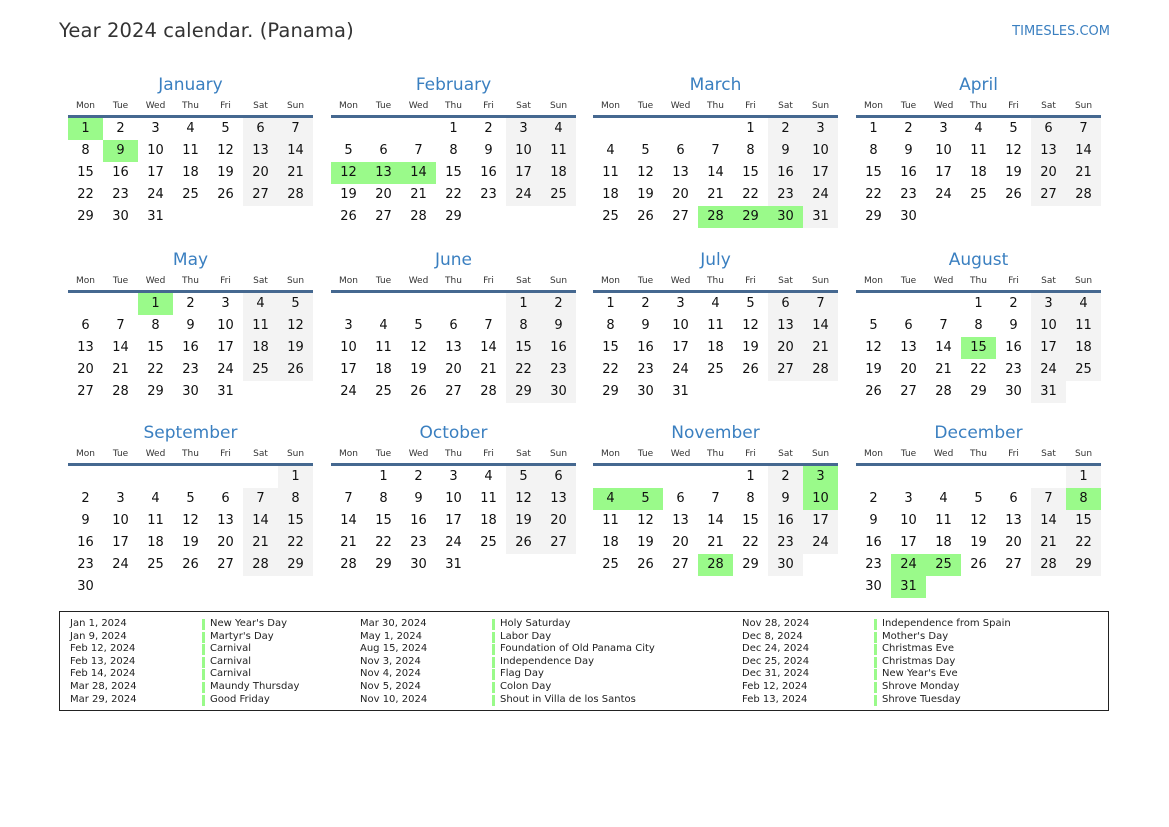 The width and height of the screenshot is (1169, 827). What do you see at coordinates (715, 565) in the screenshot?
I see `holiday-day-cell: 28` at bounding box center [715, 565].